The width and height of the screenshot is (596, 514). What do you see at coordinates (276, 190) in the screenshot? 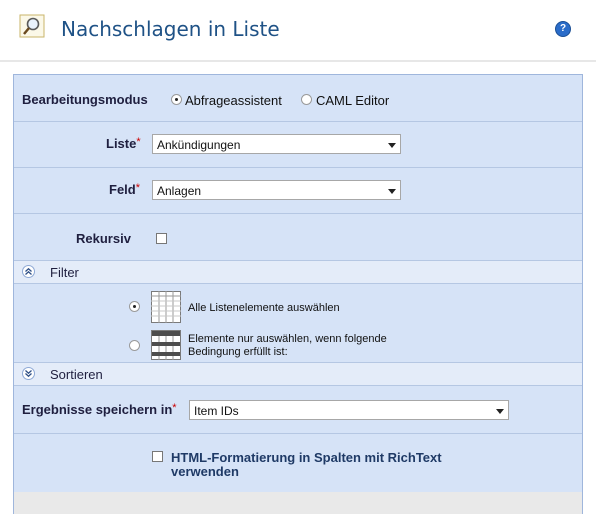
I see `field-select: Anlagen` at bounding box center [276, 190].